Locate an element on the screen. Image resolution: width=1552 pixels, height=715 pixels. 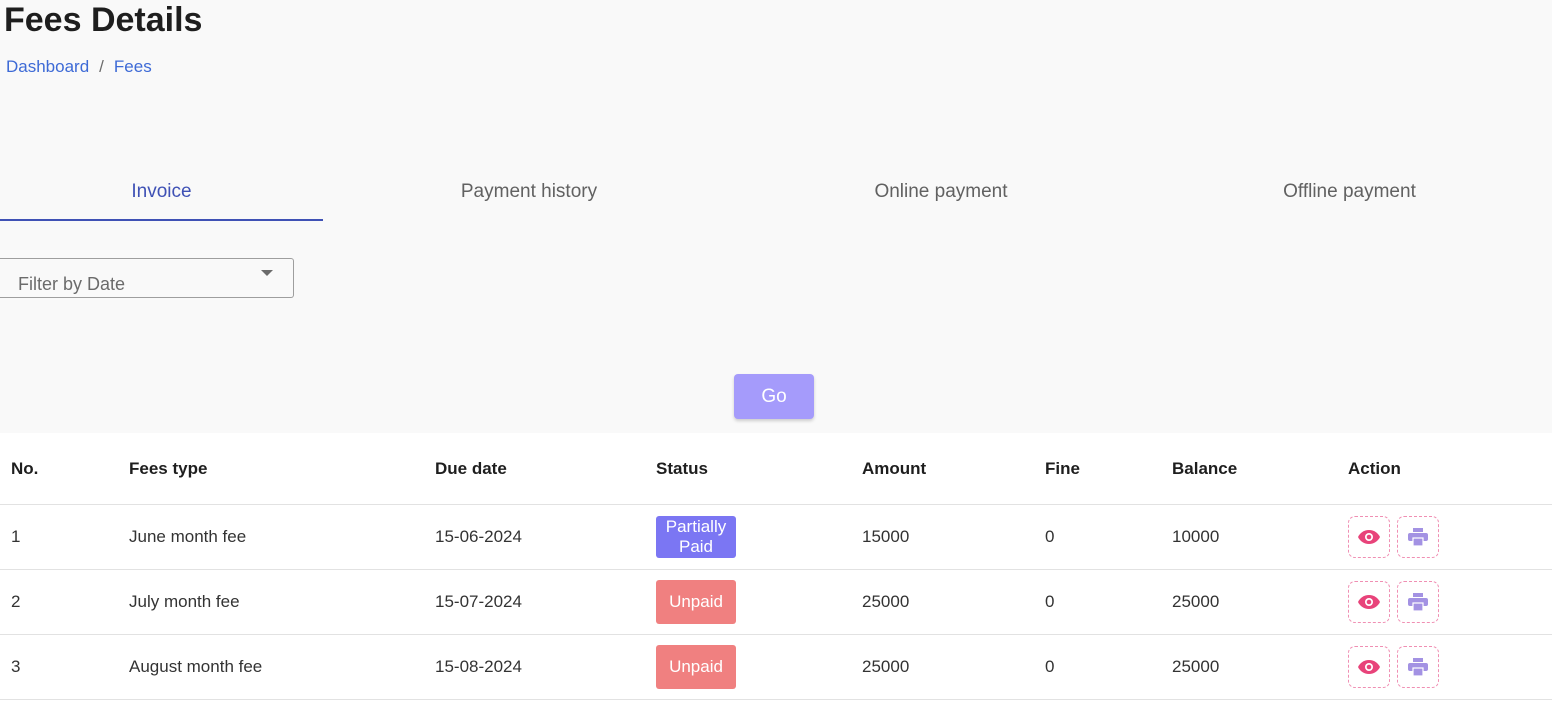
tab-offline-payment: Offline payment is located at coordinates (1349, 196).